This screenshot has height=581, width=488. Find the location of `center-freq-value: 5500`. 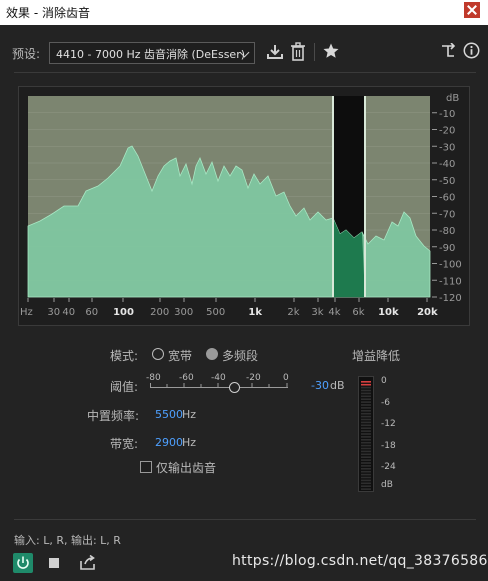

center-freq-value: 5500 is located at coordinates (169, 414).